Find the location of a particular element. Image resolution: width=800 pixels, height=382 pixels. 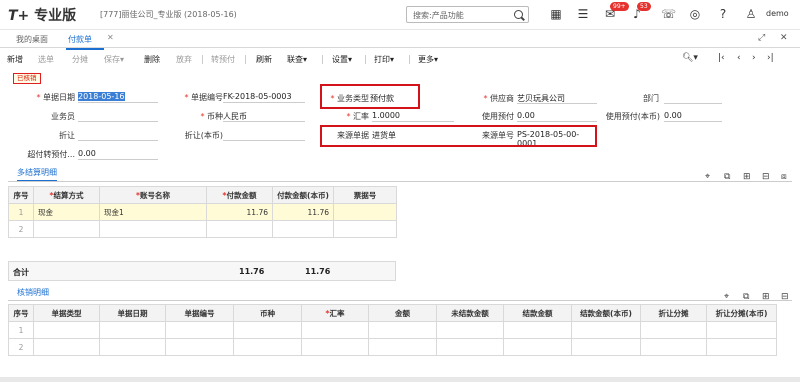

table-row: 1 is located at coordinates (392, 330).